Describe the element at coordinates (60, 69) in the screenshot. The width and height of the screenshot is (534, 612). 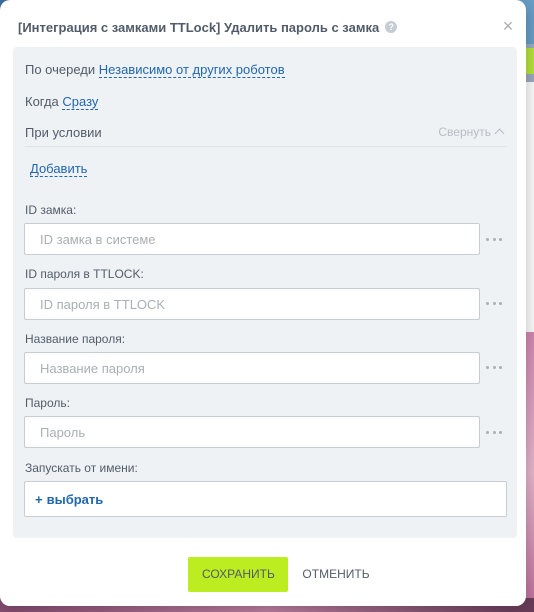
I see `queue-label: По очереди` at that location.